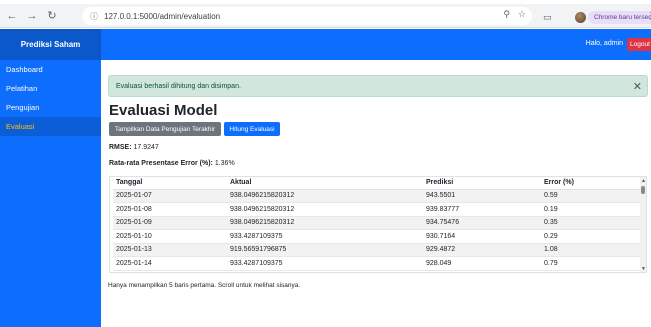  Describe the element at coordinates (52, 16) in the screenshot. I see `reload-icon: ↻` at that location.